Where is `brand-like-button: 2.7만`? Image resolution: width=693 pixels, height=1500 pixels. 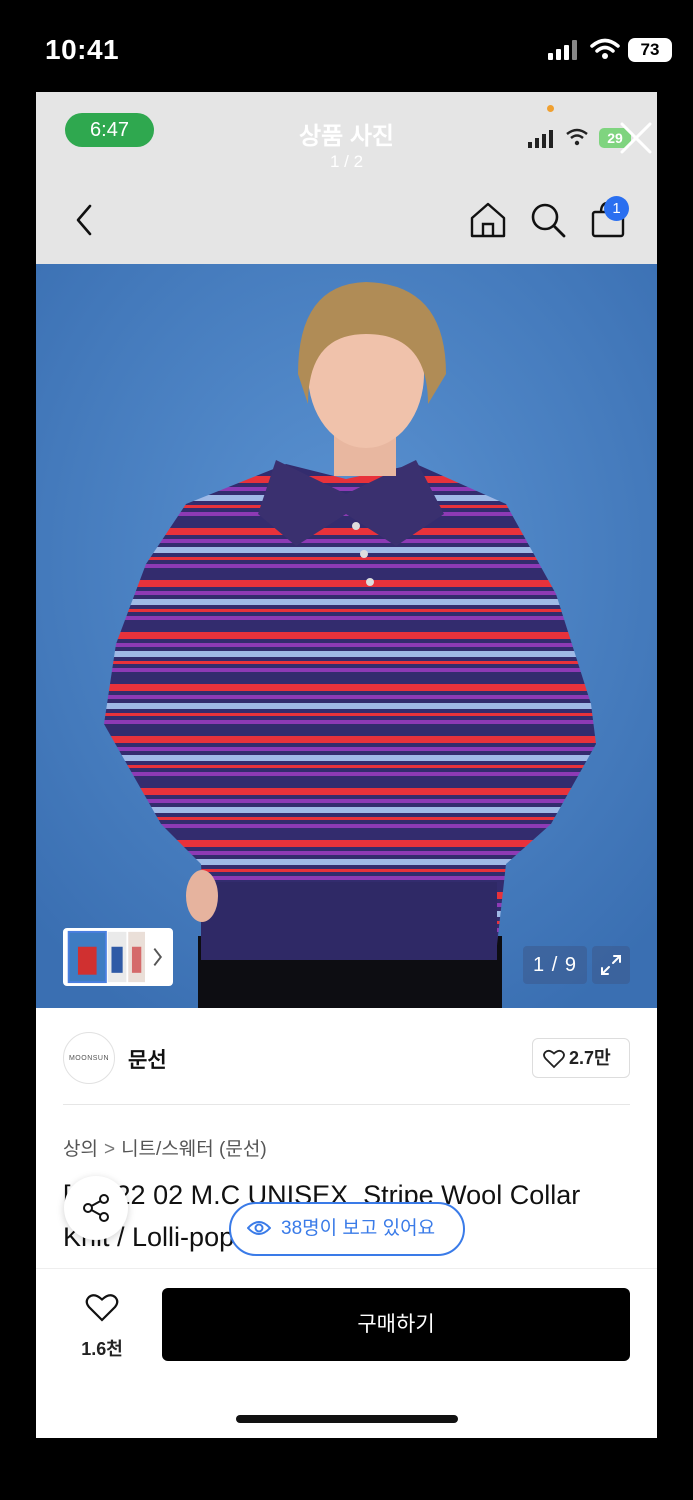
brand-like-button: 2.7만 is located at coordinates (581, 1058).